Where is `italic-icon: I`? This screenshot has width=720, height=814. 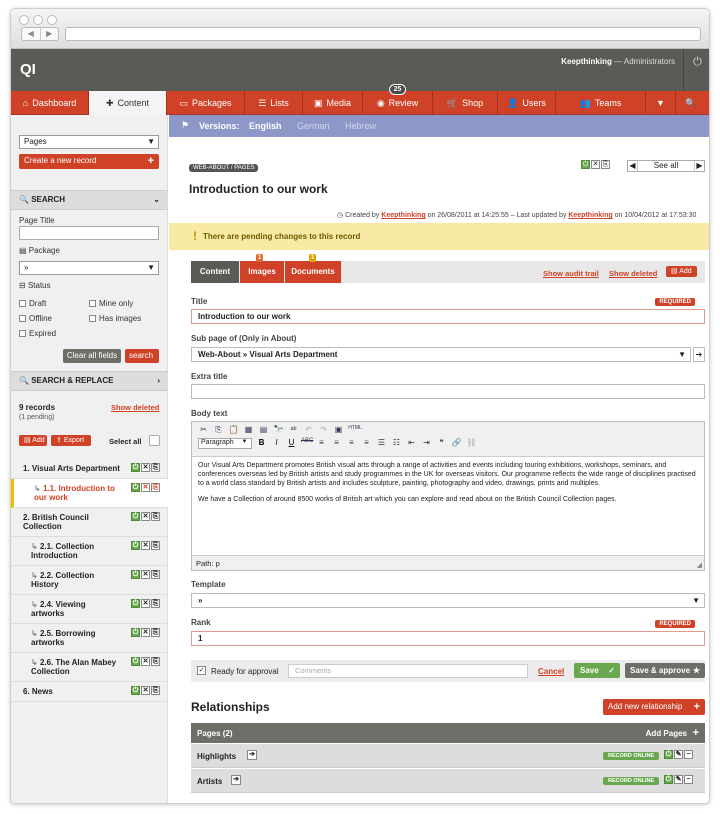
italic-icon: I is located at coordinates (276, 443).